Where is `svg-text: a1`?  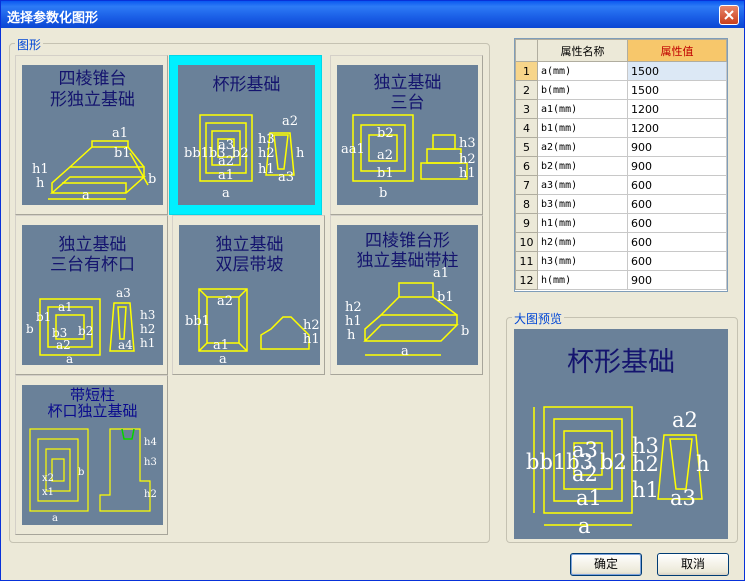
svg-text: a1 is located at coordinates (226, 175).